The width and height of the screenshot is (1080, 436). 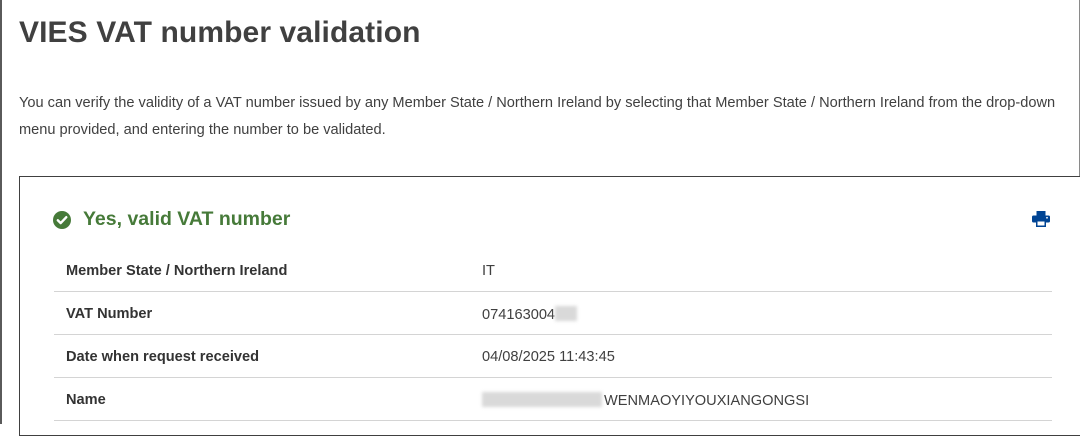 What do you see at coordinates (1041, 219) in the screenshot?
I see `print-icon` at bounding box center [1041, 219].